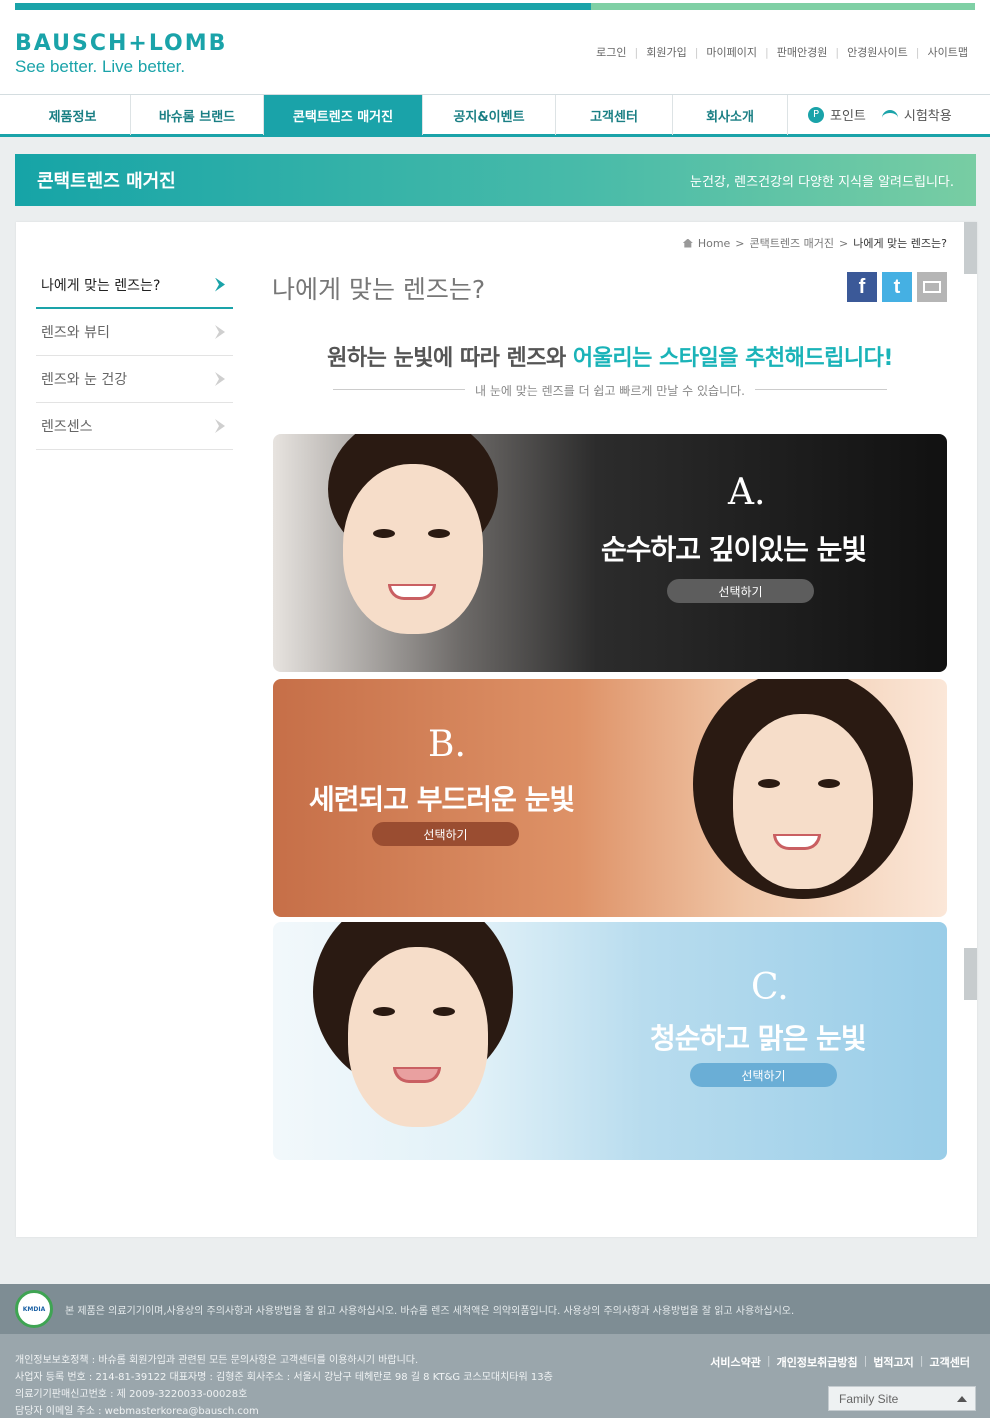 The height and width of the screenshot is (1418, 990). I want to click on bausch-lomb-logo: BAUSCH+LOMB See better. Live better., so click(121, 55).